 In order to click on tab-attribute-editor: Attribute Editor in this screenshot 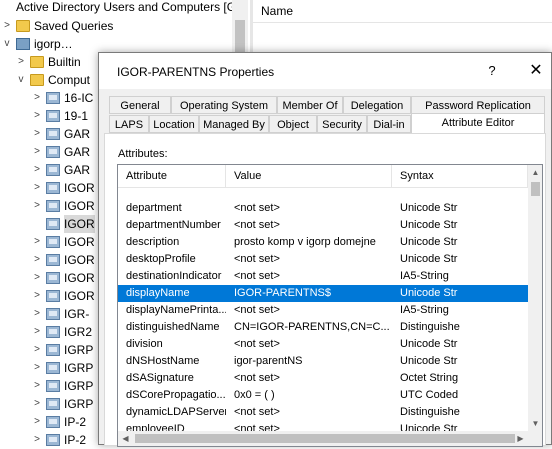, I will do `click(478, 123)`.